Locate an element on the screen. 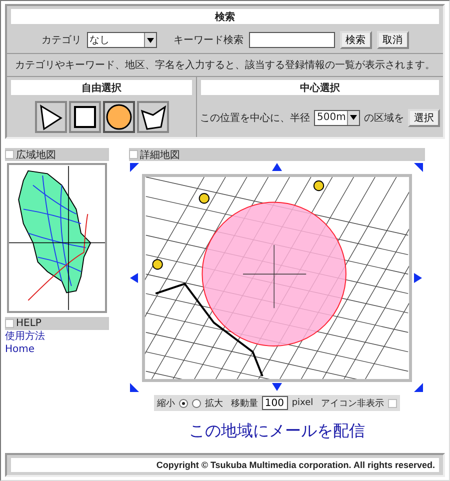 The height and width of the screenshot is (481, 450). category-select: なし is located at coordinates (121, 40).